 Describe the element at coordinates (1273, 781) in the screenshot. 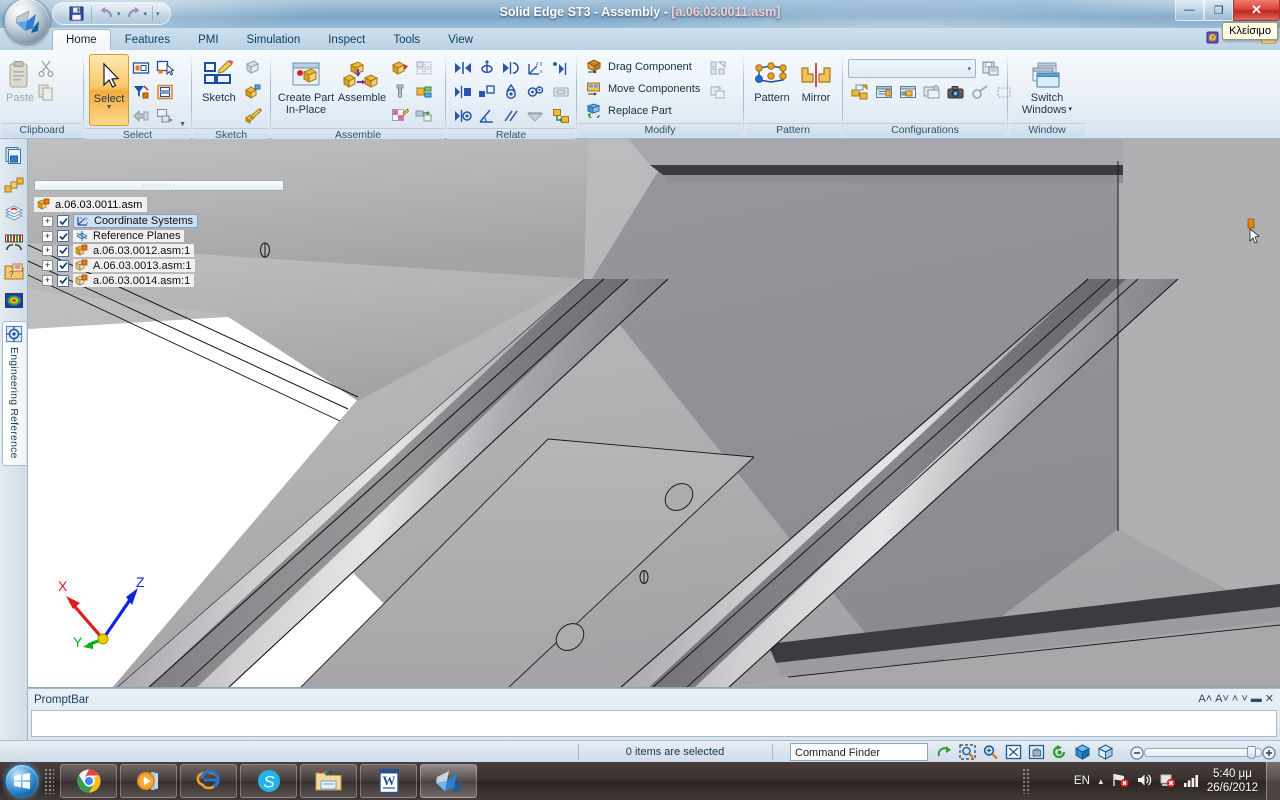

I see `show-desktop-button` at that location.